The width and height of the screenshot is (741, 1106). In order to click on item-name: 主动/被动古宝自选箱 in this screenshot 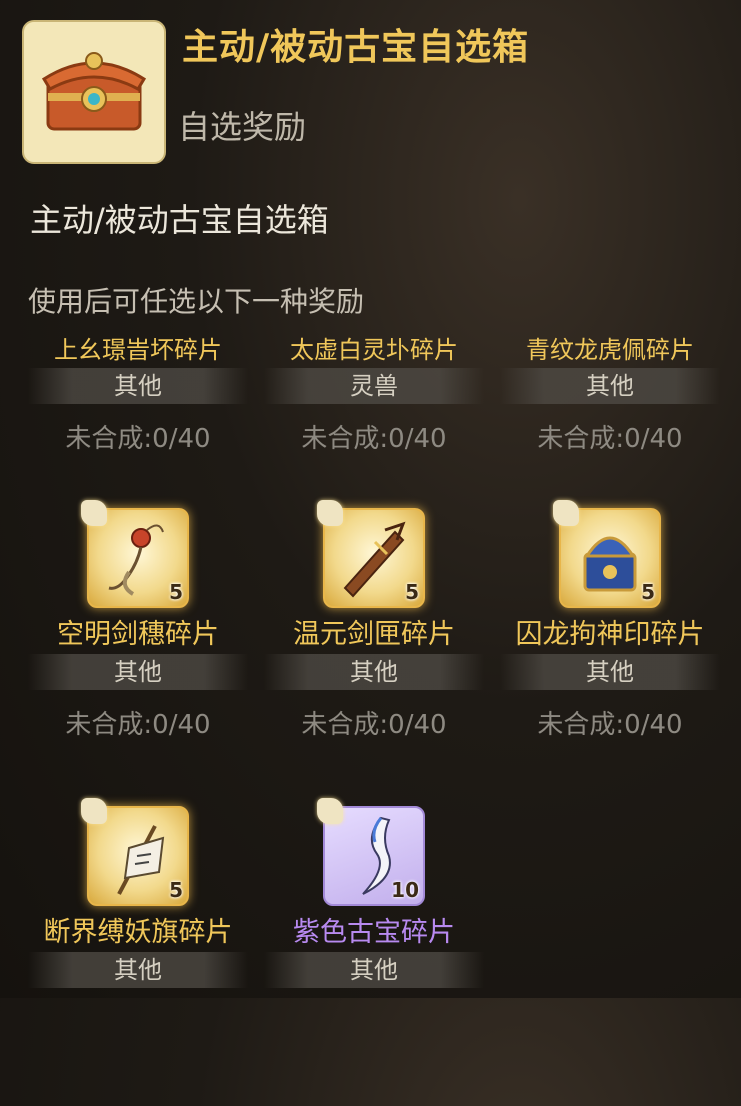, I will do `click(179, 220)`.